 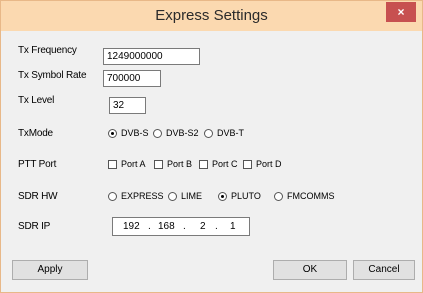 What do you see at coordinates (132, 78) in the screenshot?
I see `tx-symbol-rate-input: 700000` at bounding box center [132, 78].